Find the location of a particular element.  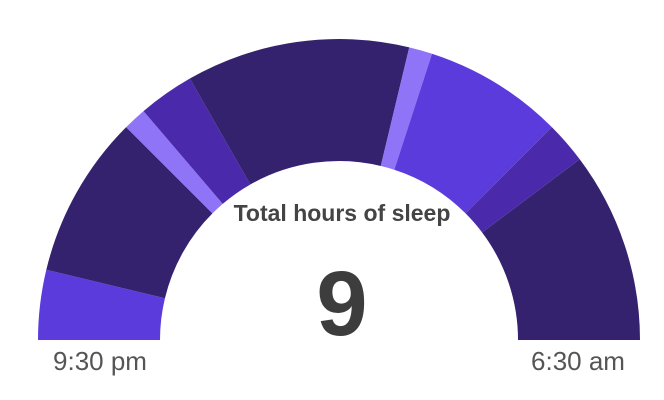

gauge-center-label: Total hours of sleep is located at coordinates (342, 213).